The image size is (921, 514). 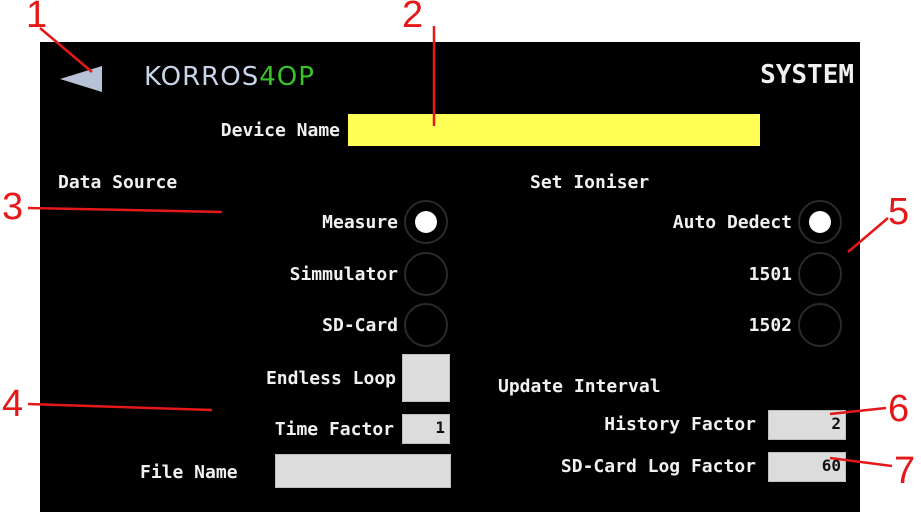 I want to click on callout-5: 5, so click(x=899, y=212).